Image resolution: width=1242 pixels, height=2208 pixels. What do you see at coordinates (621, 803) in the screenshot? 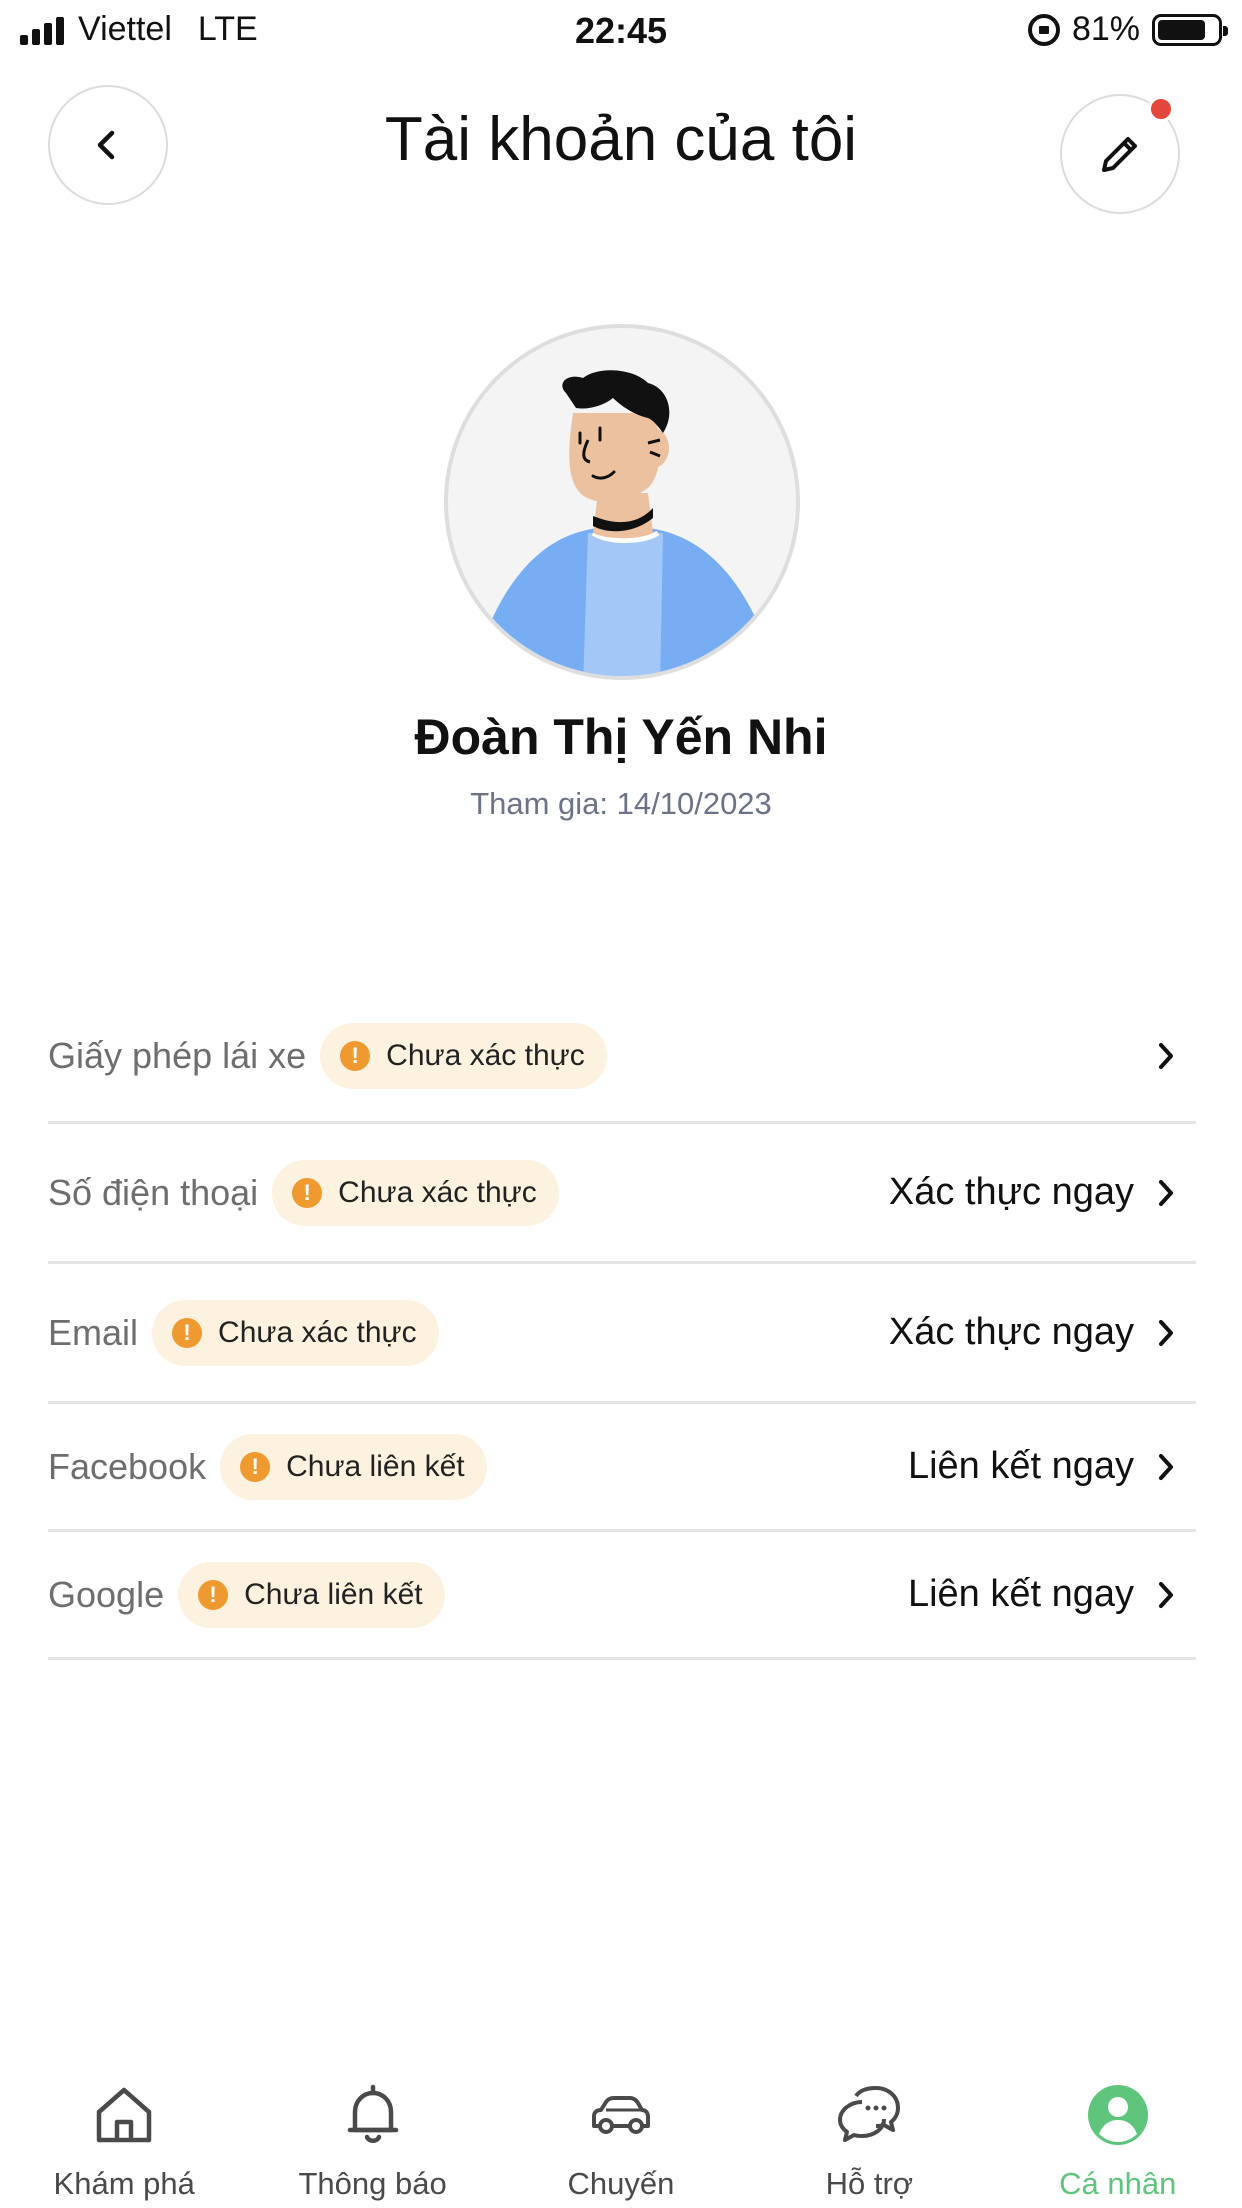
I see `join-date: Tham gia: 14/10/2023` at bounding box center [621, 803].